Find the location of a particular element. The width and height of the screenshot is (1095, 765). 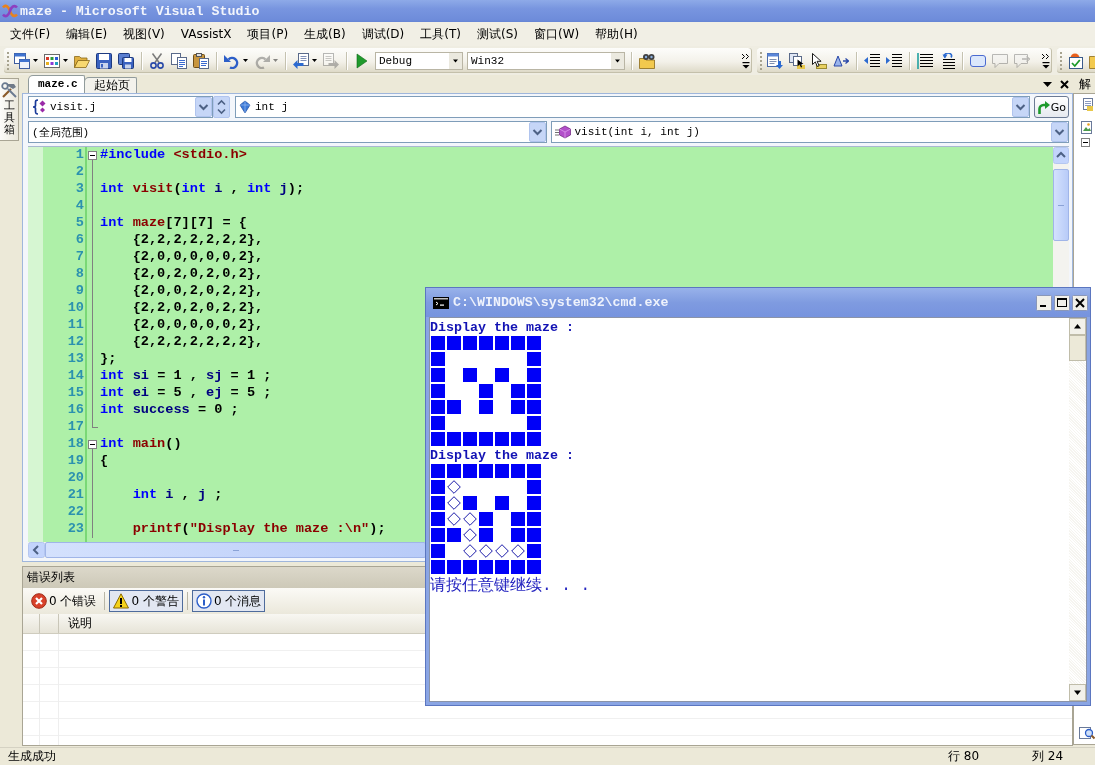

magnifier-document-icon is located at coordinates (1087, 733).